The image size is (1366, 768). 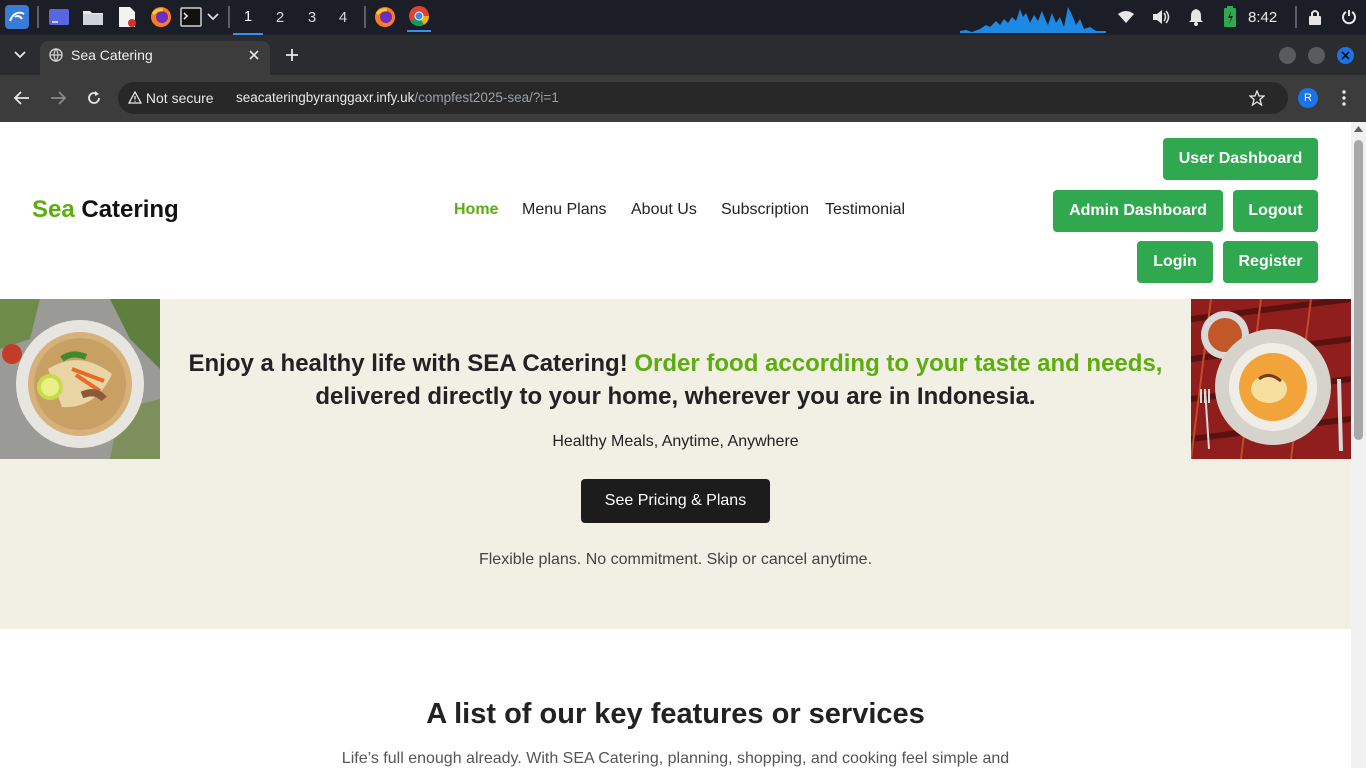 I want to click on tab-sea-catering: Sea Catering, so click(x=155, y=58).